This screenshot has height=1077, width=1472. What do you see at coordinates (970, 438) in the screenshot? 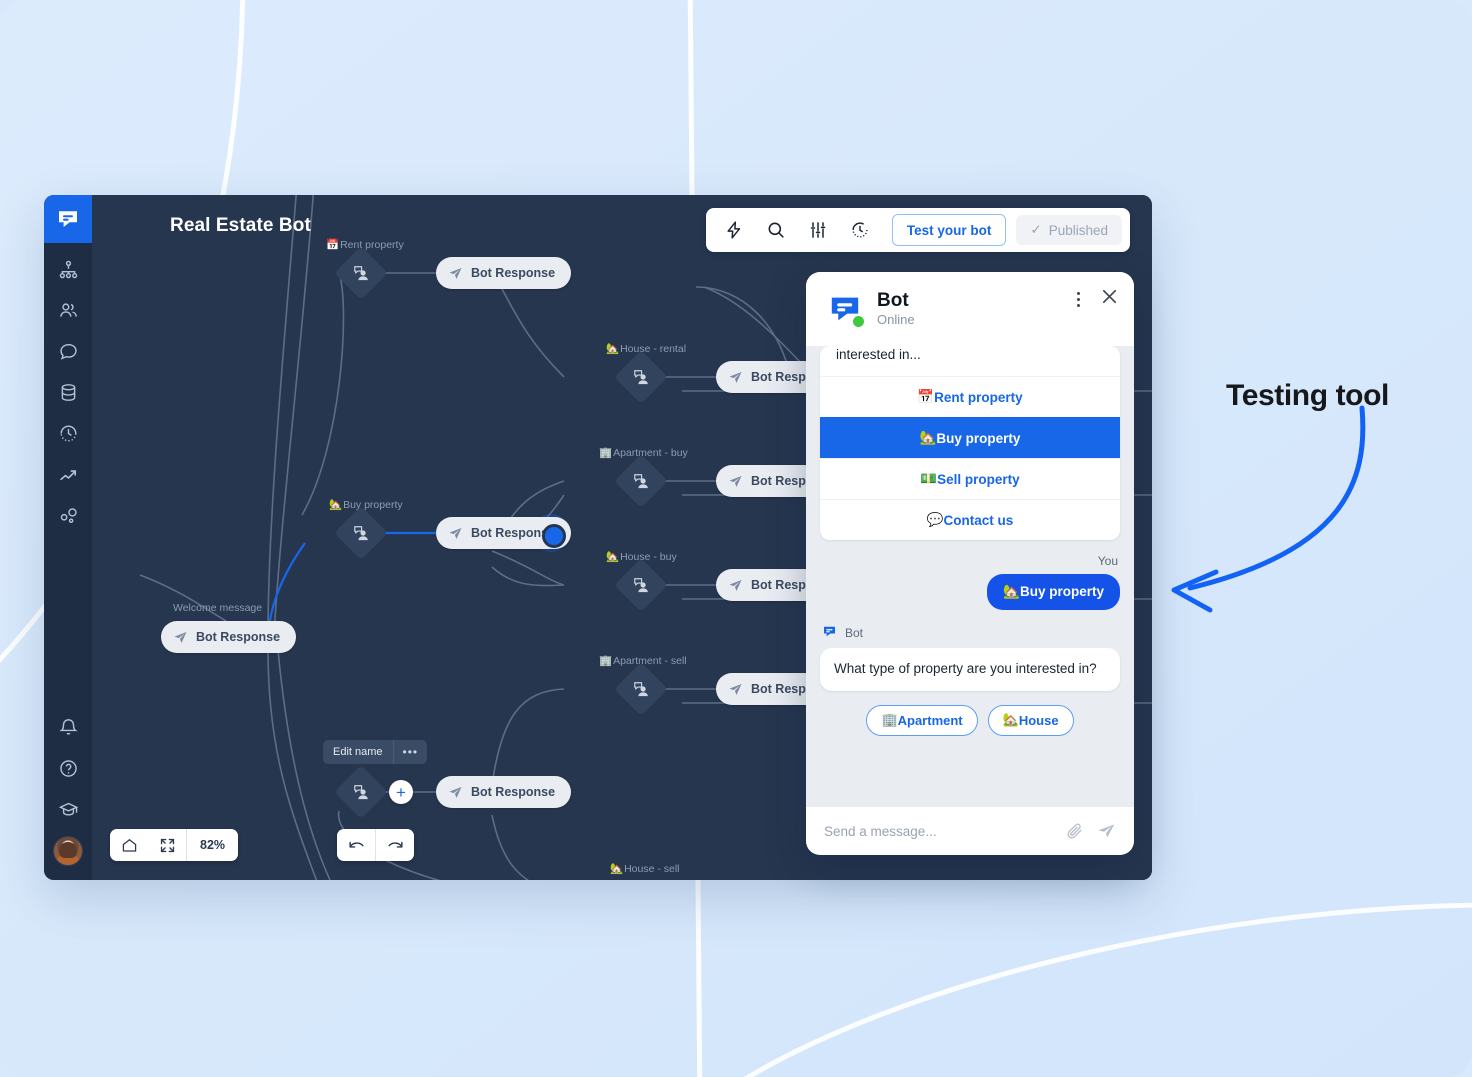
I see `card-option-buy-property: 🏡 Buy property` at bounding box center [970, 438].